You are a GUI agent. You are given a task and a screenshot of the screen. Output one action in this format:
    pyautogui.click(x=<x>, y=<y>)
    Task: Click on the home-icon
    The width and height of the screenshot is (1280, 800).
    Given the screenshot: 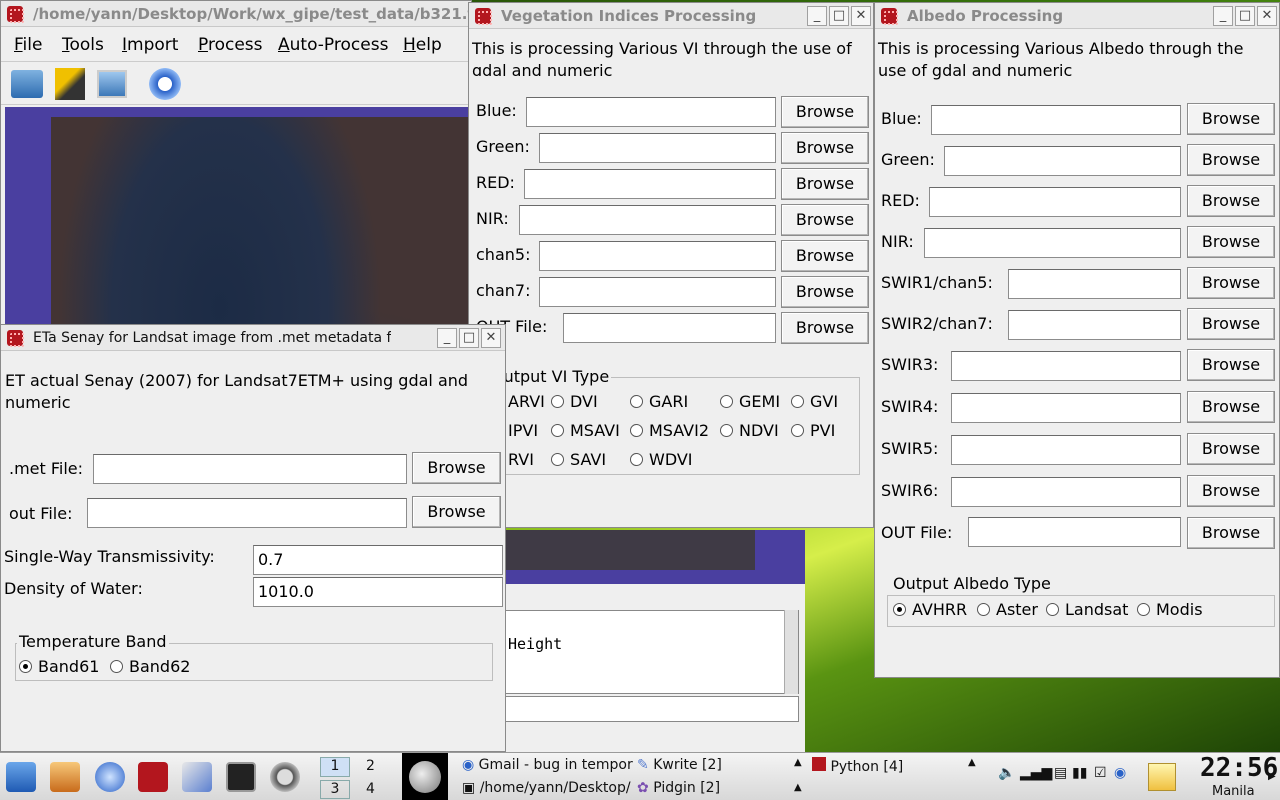 What is the action you would take?
    pyautogui.click(x=65, y=777)
    